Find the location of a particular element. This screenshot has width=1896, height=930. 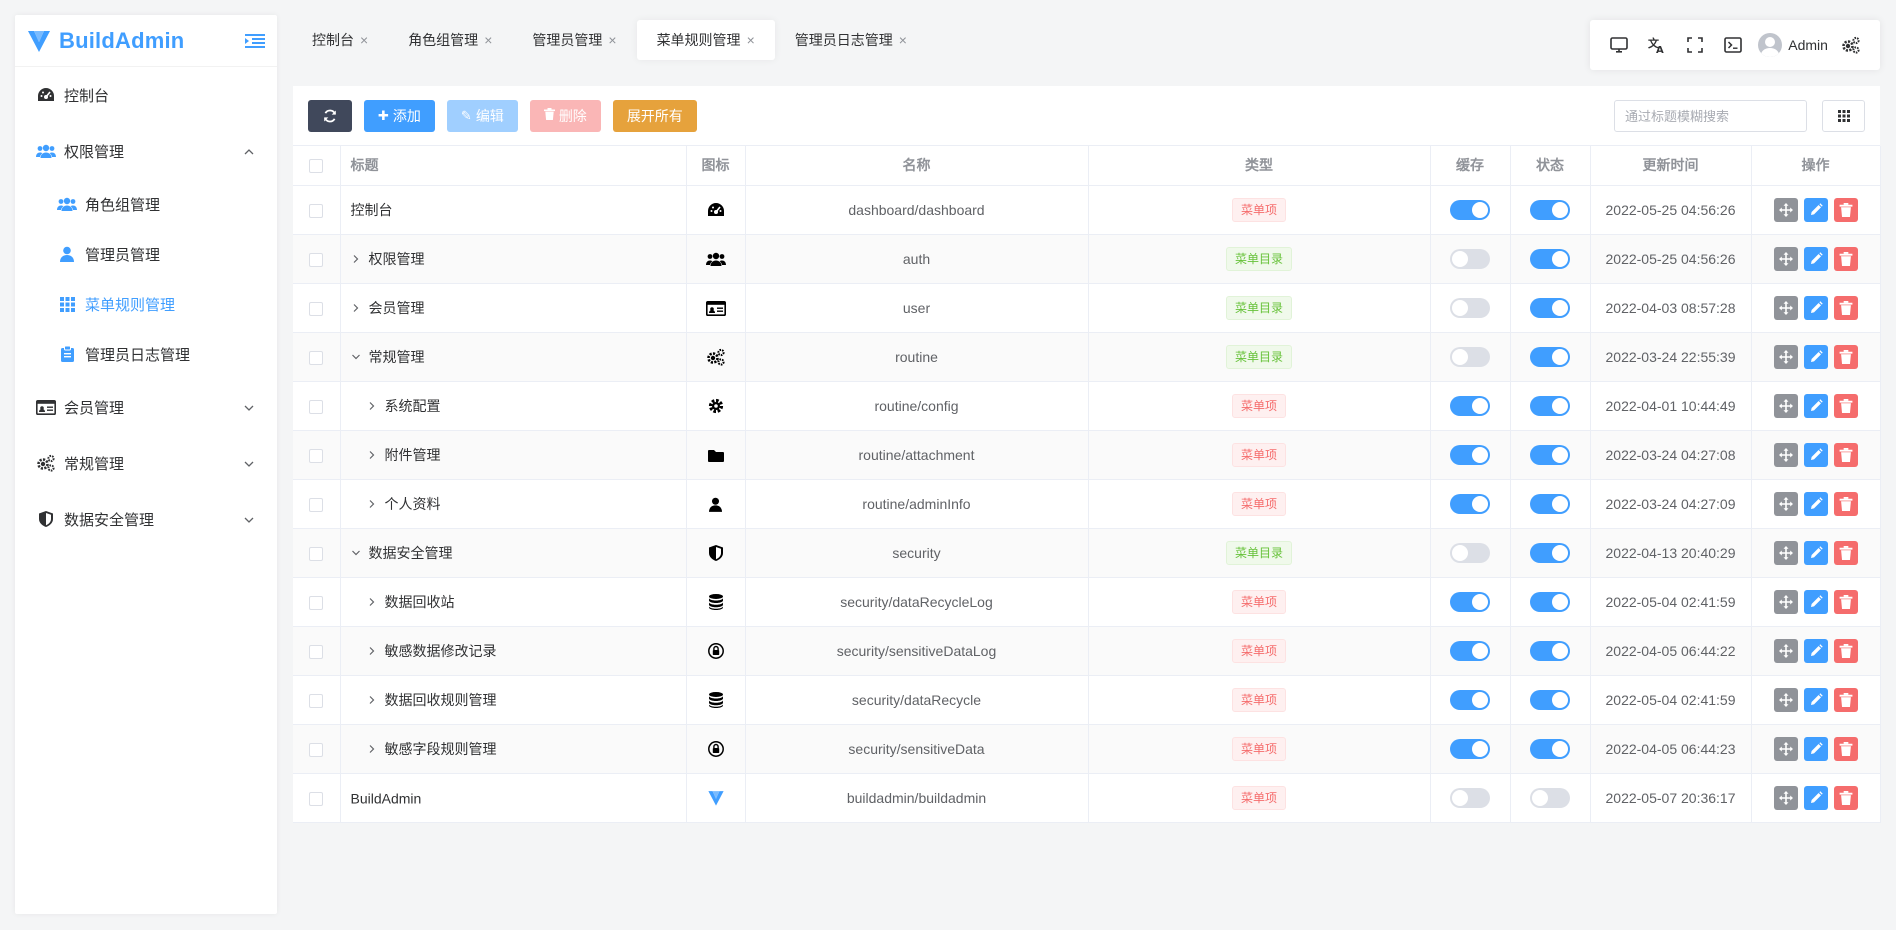

sidebar-item-dashboard: 控制台 is located at coordinates (146, 95).